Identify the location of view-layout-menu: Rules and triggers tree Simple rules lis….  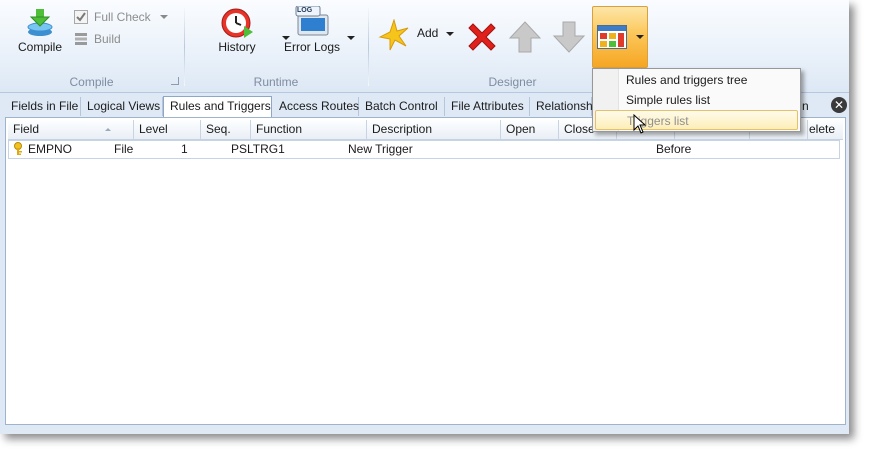
(696, 100).